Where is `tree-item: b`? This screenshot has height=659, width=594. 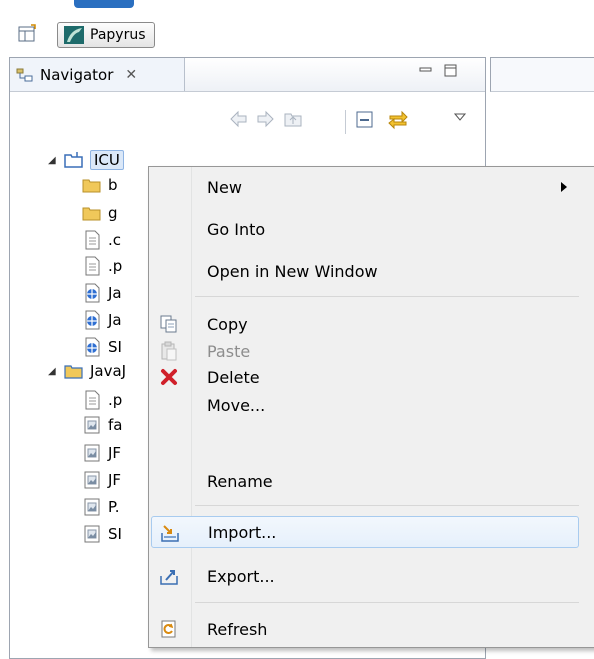
tree-item: b is located at coordinates (100, 185).